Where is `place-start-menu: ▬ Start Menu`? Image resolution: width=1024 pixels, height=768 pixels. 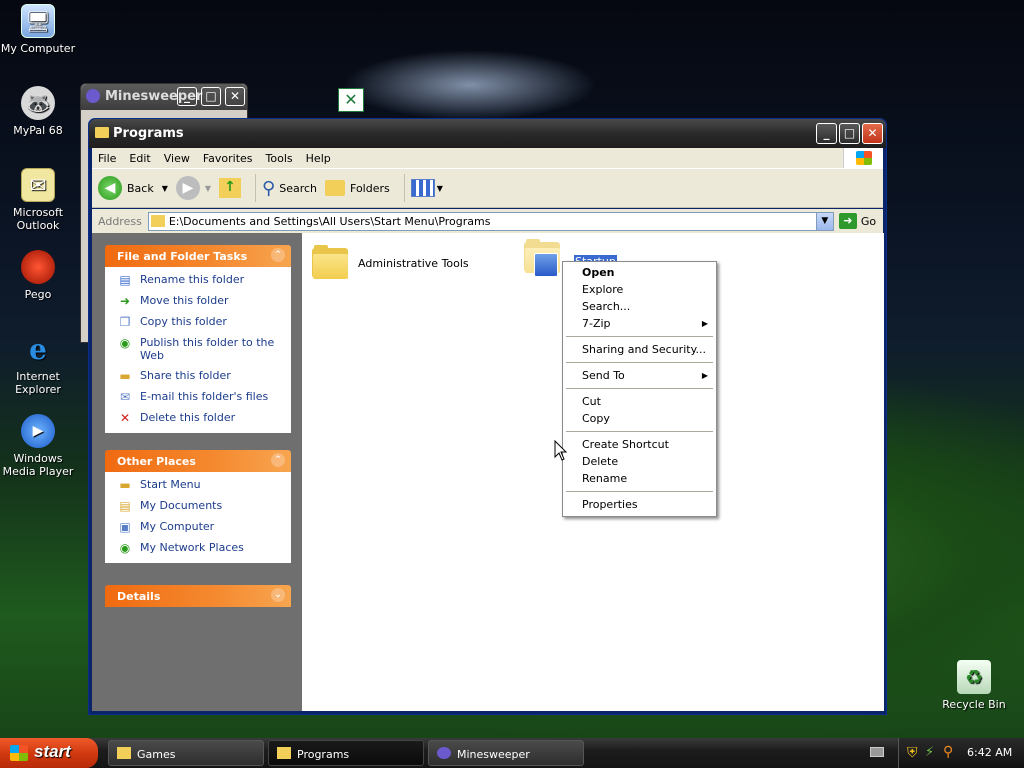 place-start-menu: ▬ Start Menu is located at coordinates (204, 485).